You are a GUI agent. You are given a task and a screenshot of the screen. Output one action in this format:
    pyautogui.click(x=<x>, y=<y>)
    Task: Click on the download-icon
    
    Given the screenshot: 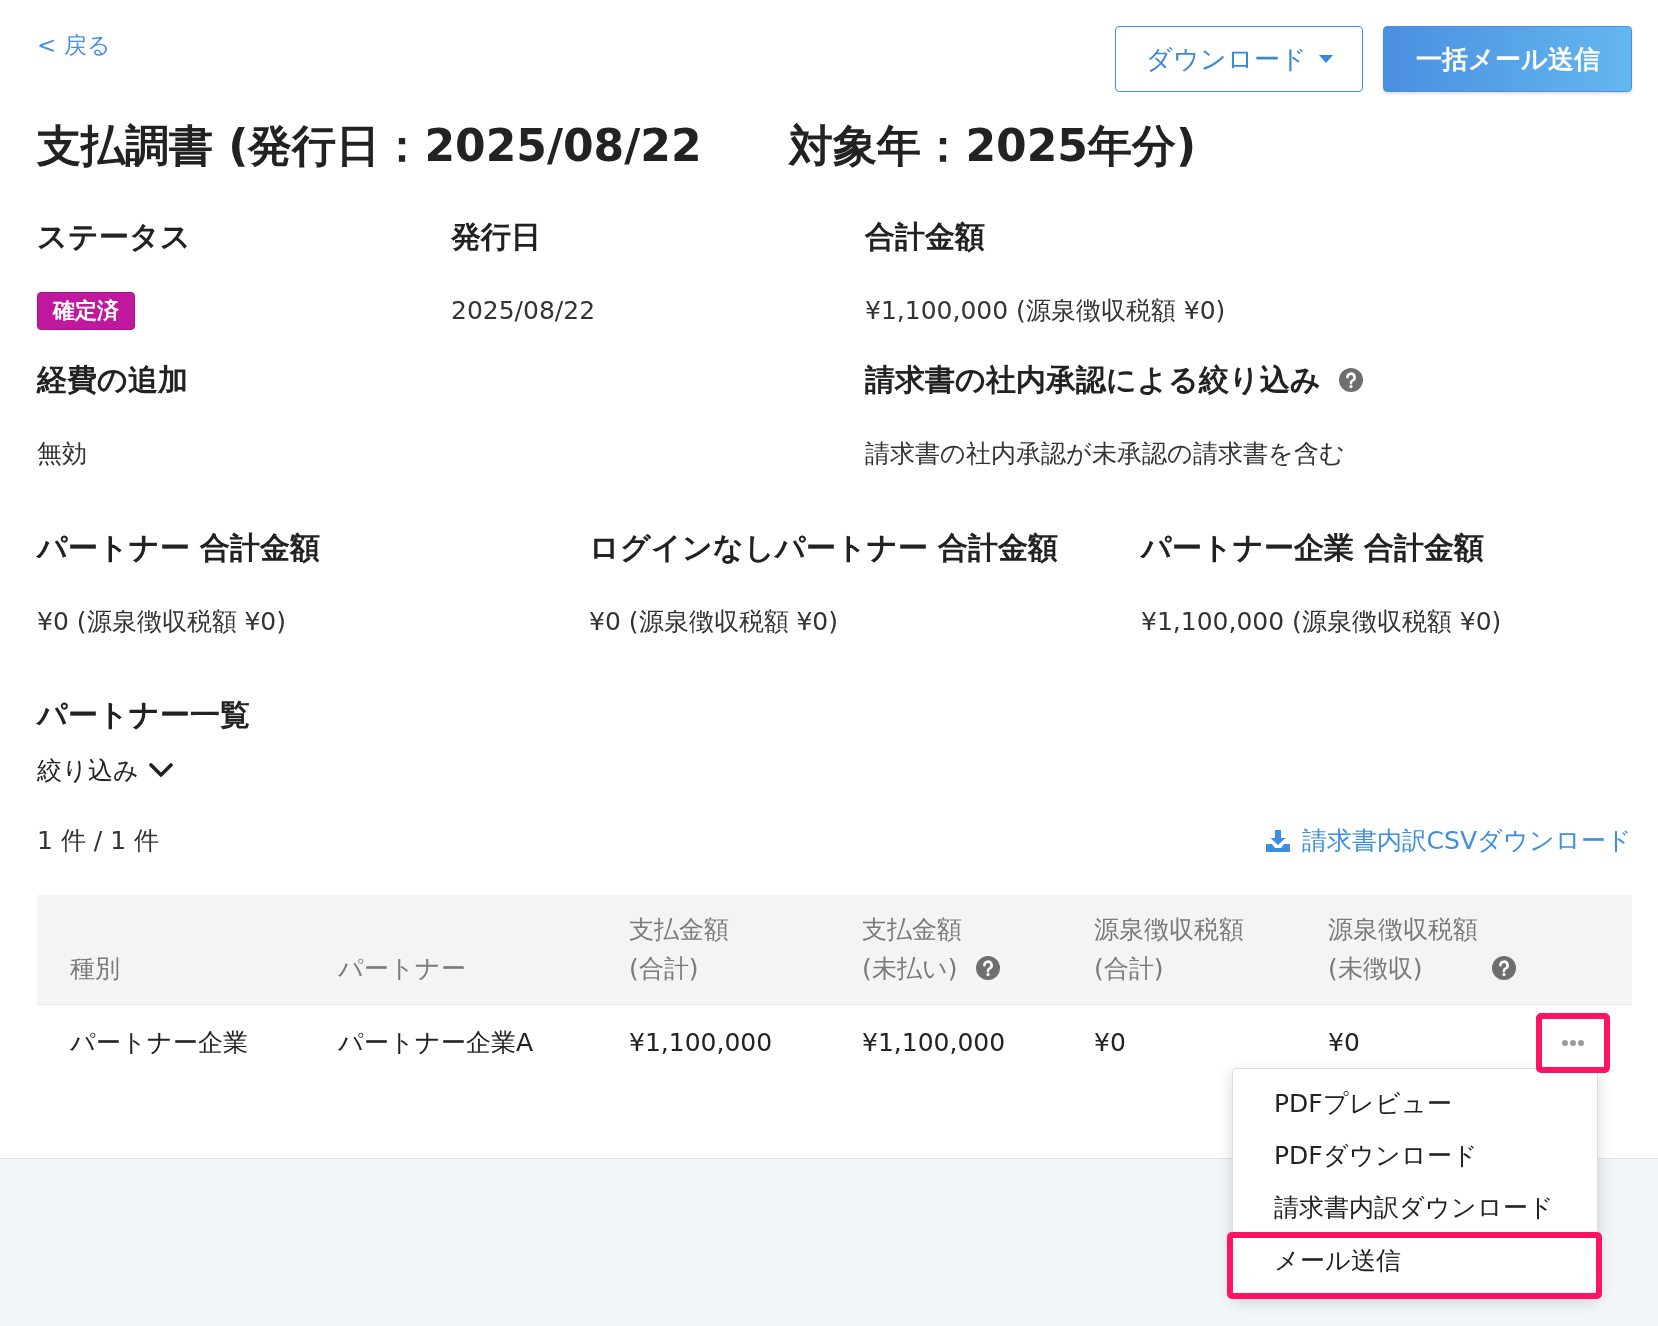 What is the action you would take?
    pyautogui.click(x=1277, y=841)
    